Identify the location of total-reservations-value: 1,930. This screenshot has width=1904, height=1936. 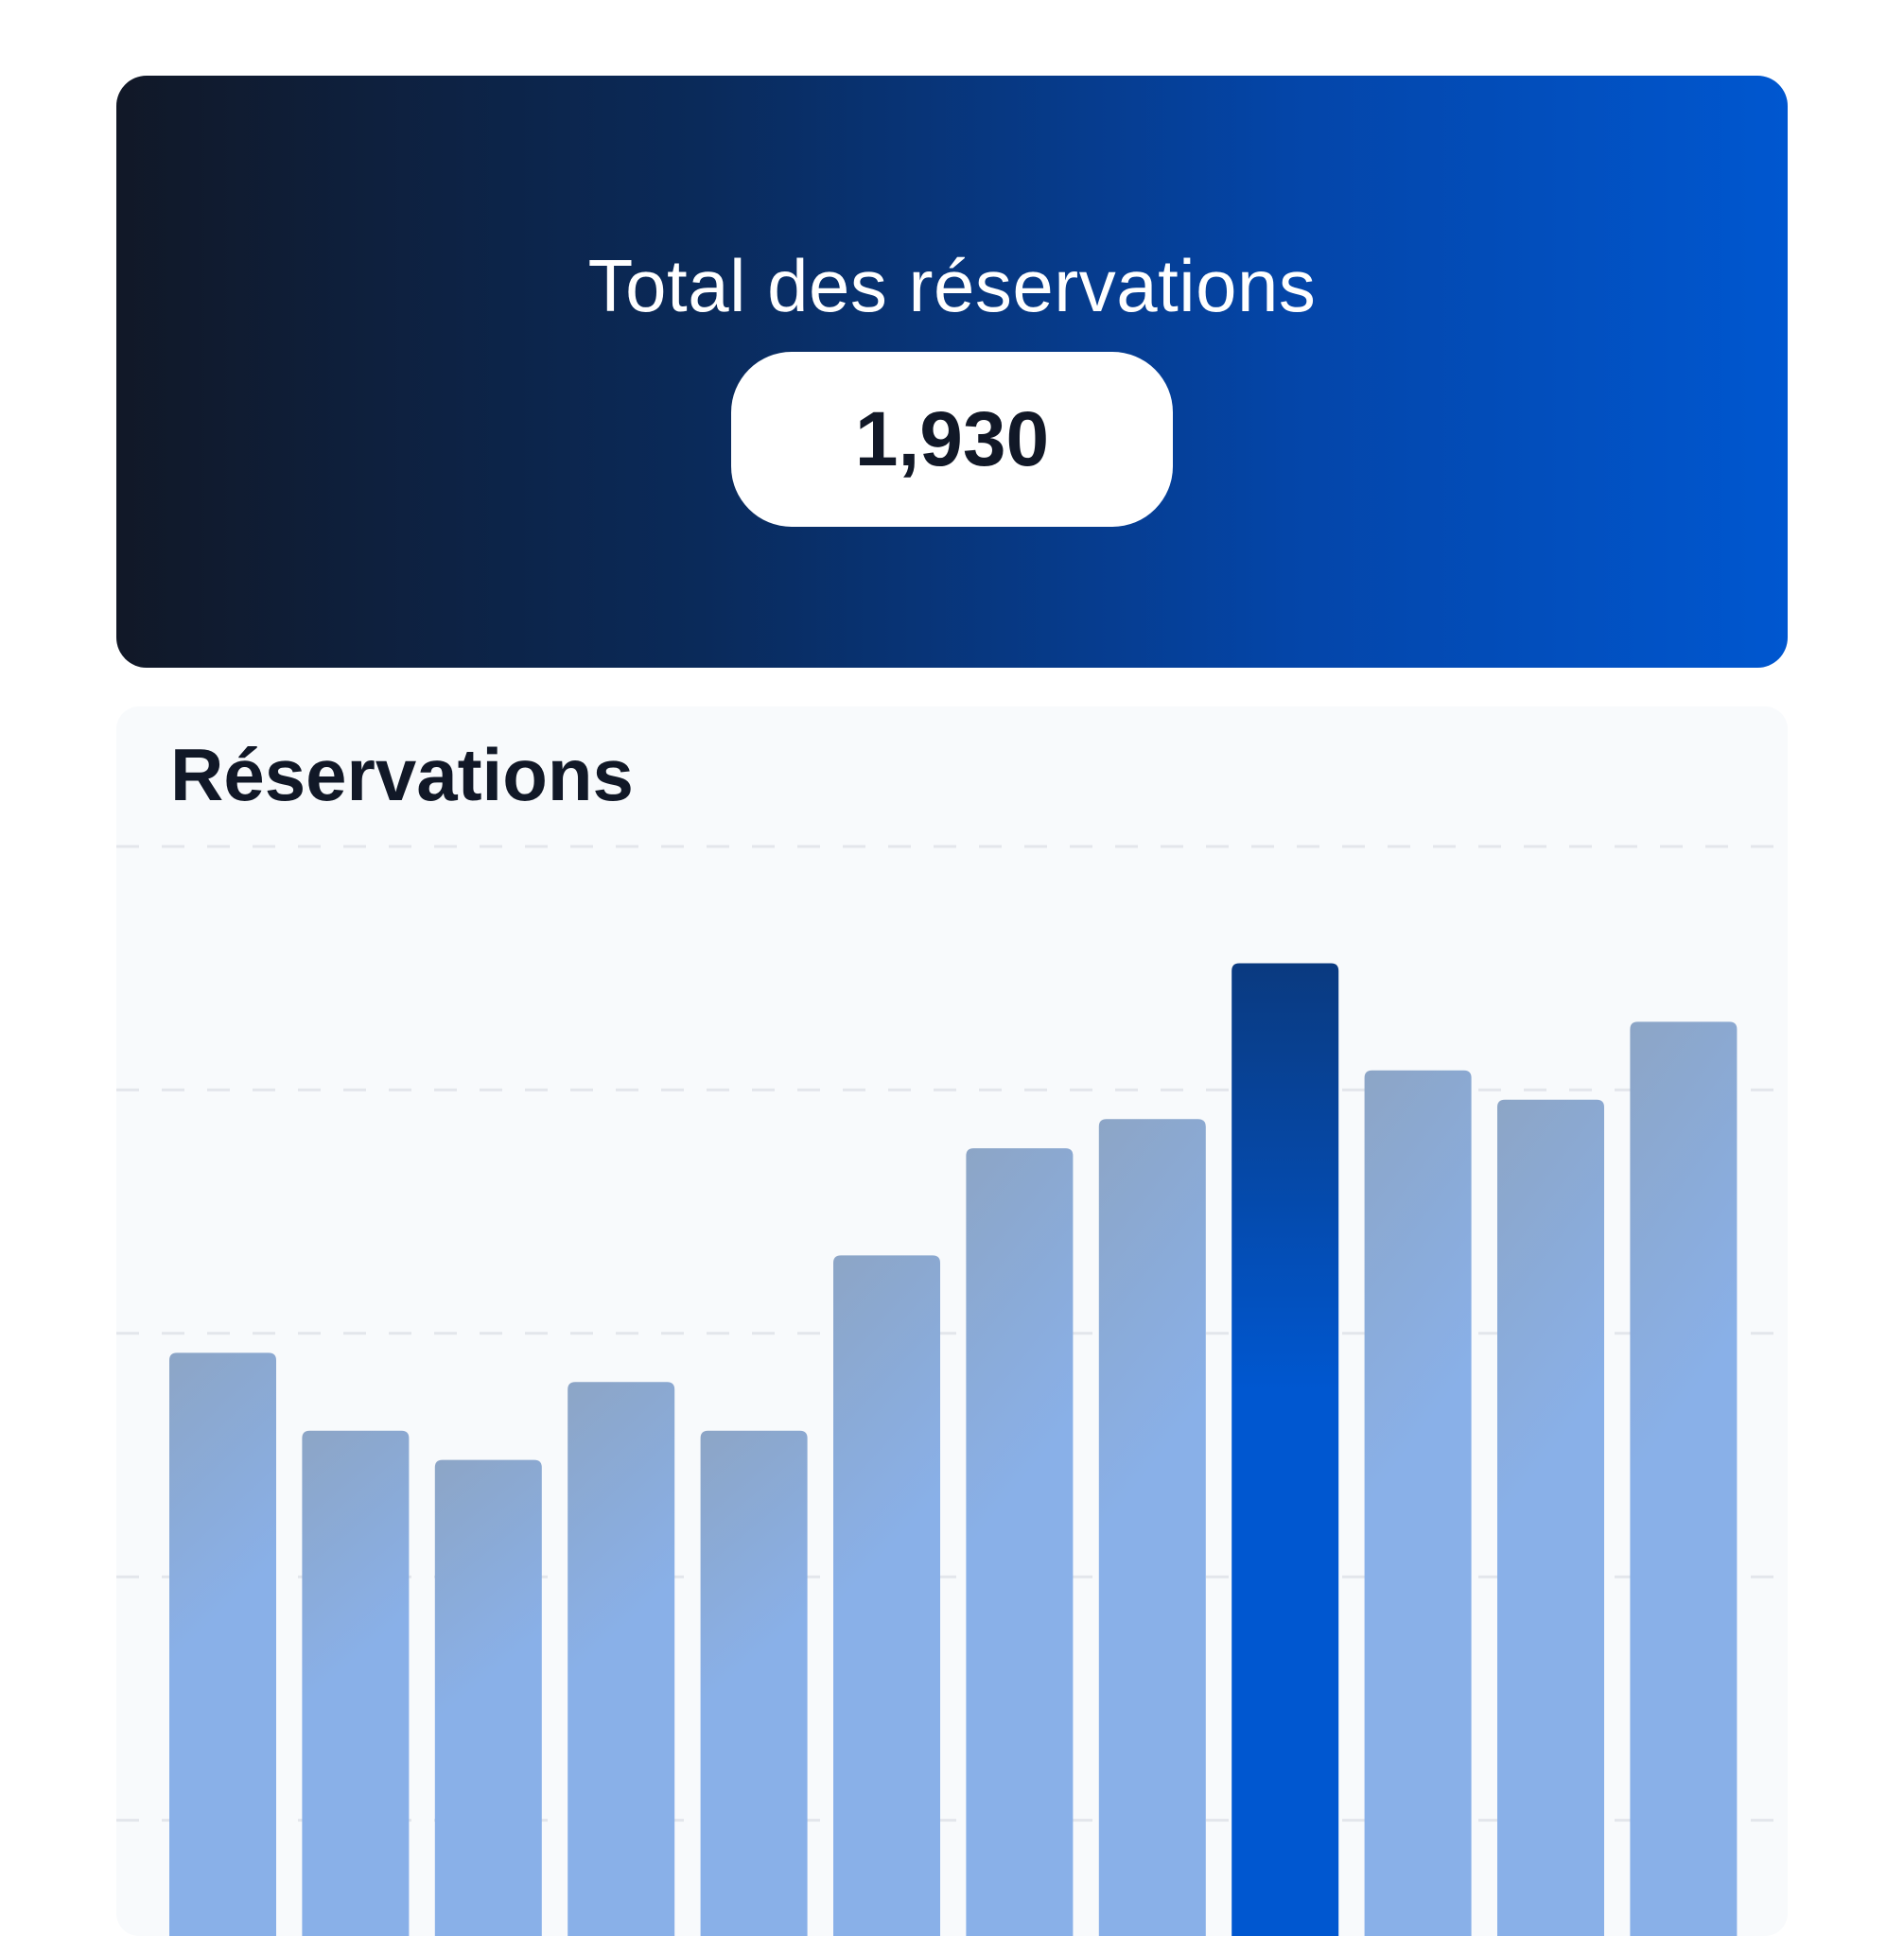
(952, 438).